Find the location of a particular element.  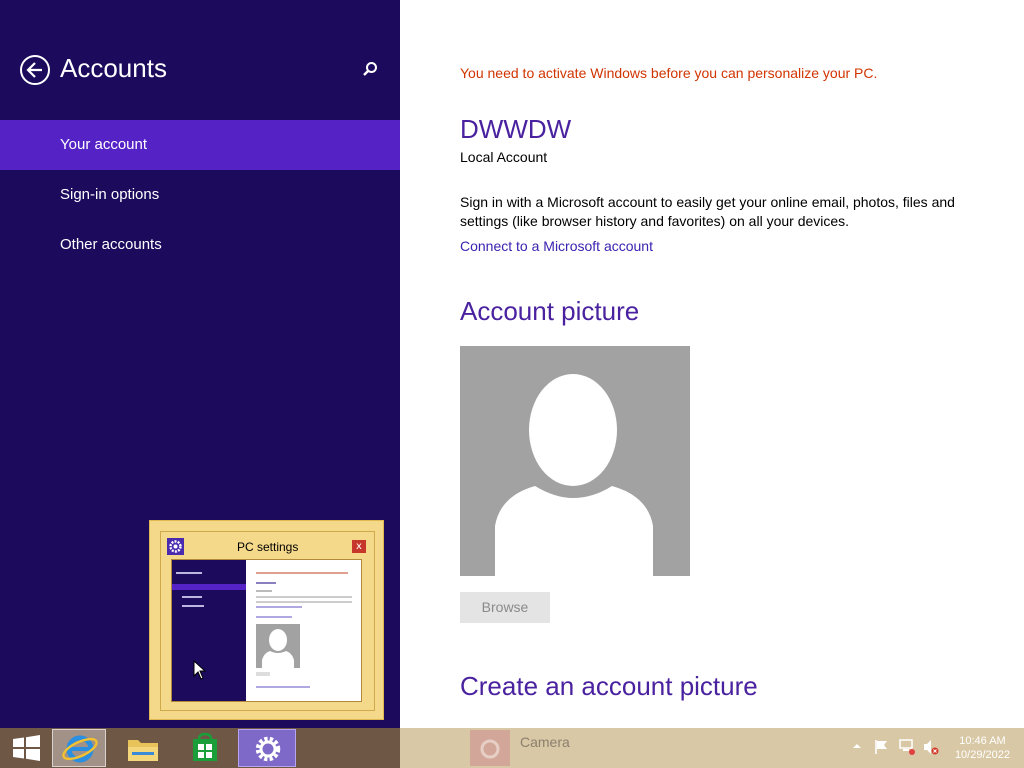

clock-date: 10/29/2022 is located at coordinates (982, 755).